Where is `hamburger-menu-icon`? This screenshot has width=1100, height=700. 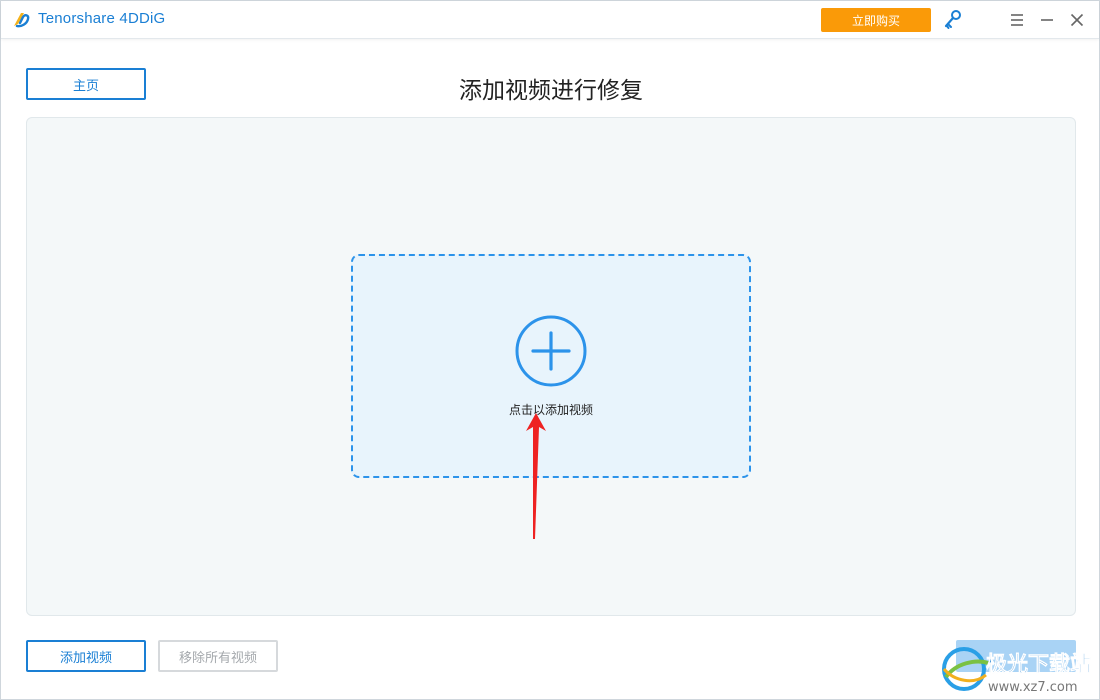 hamburger-menu-icon is located at coordinates (1017, 20).